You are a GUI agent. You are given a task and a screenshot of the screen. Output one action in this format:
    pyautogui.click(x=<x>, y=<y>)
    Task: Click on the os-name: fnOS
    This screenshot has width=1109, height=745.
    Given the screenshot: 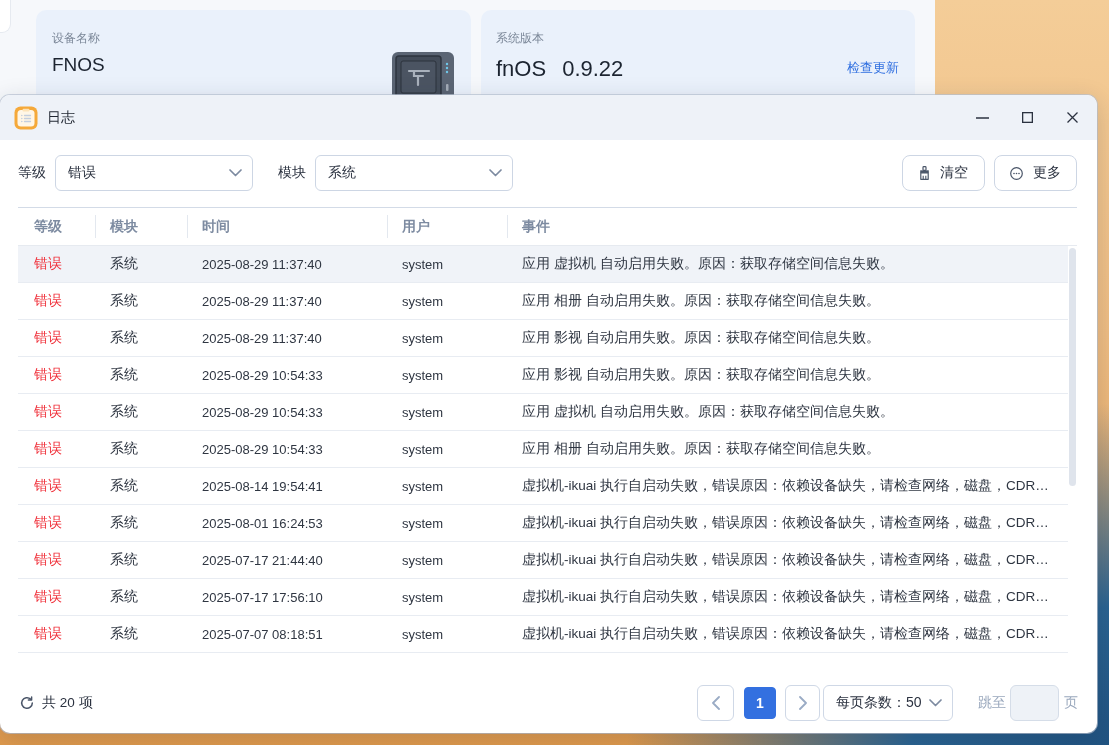 What is the action you would take?
    pyautogui.click(x=521, y=69)
    